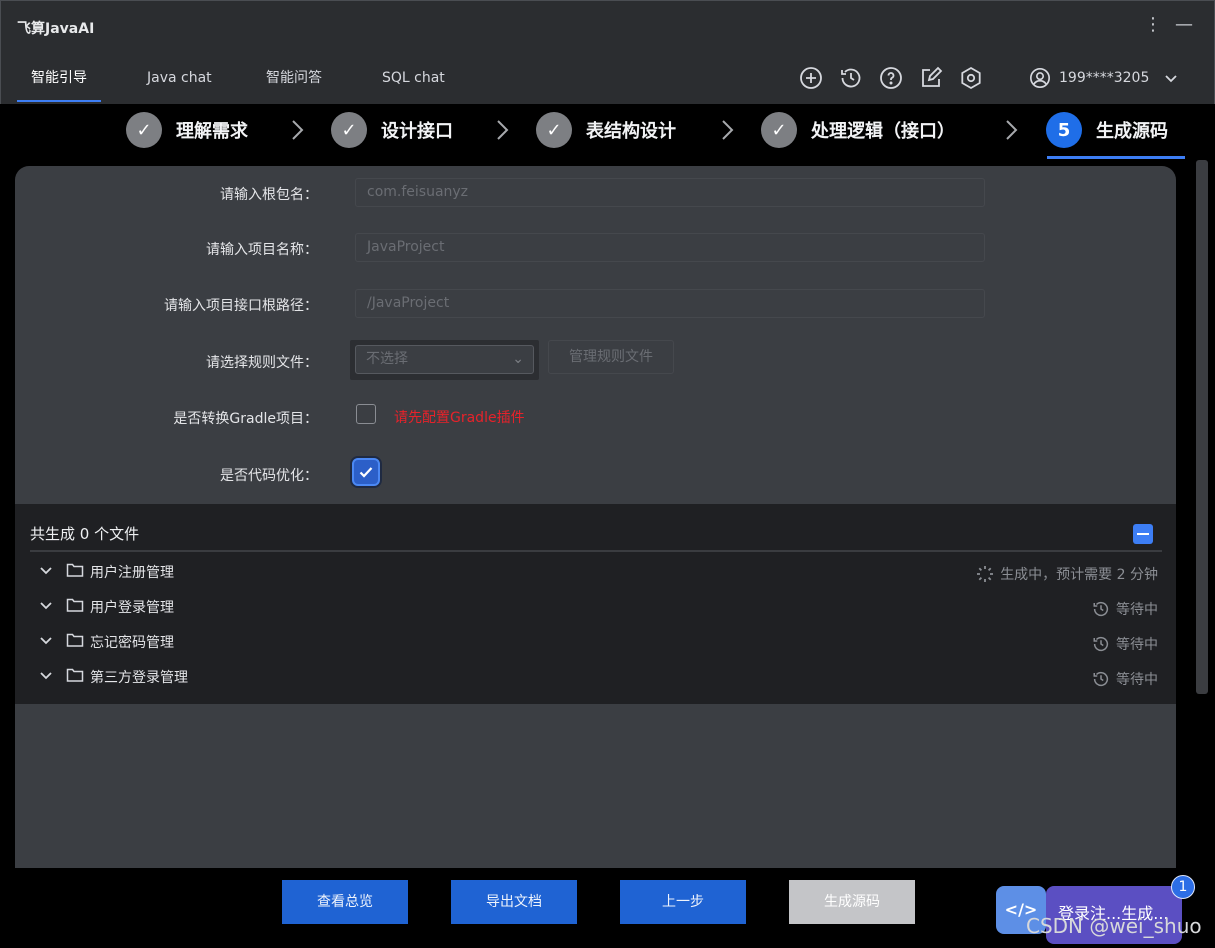 This screenshot has width=1215, height=948. Describe the element at coordinates (1143, 534) in the screenshot. I see `collapse-icon` at that location.